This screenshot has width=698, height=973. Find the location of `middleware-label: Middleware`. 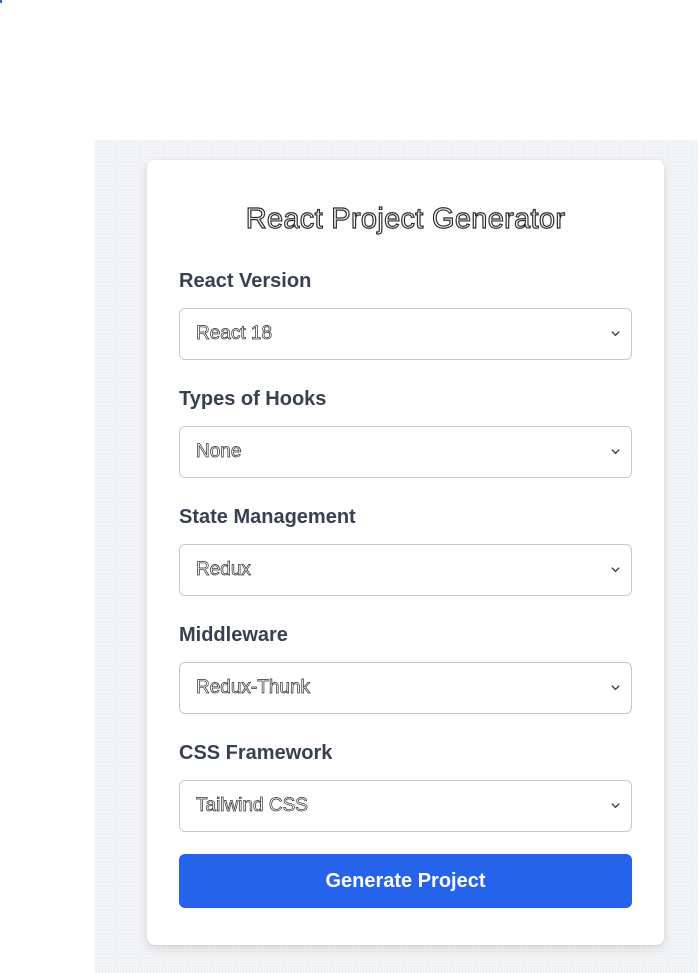

middleware-label: Middleware is located at coordinates (233, 635).